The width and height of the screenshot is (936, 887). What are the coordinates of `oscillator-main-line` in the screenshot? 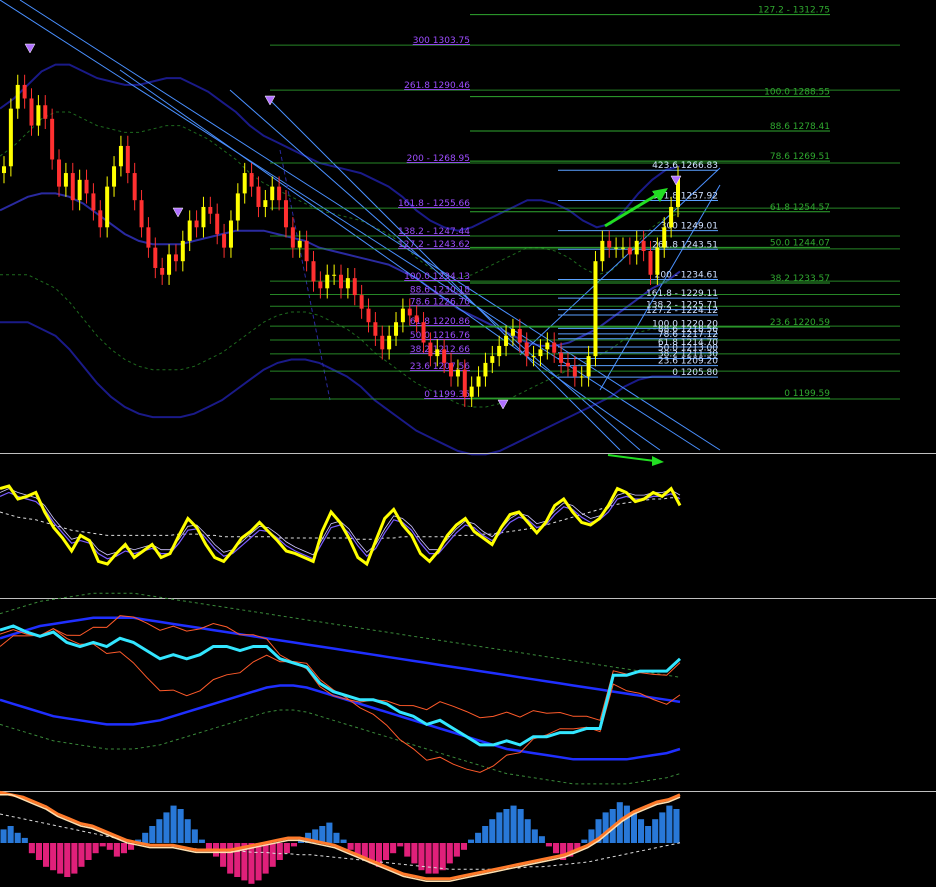 It's located at (341, 525).